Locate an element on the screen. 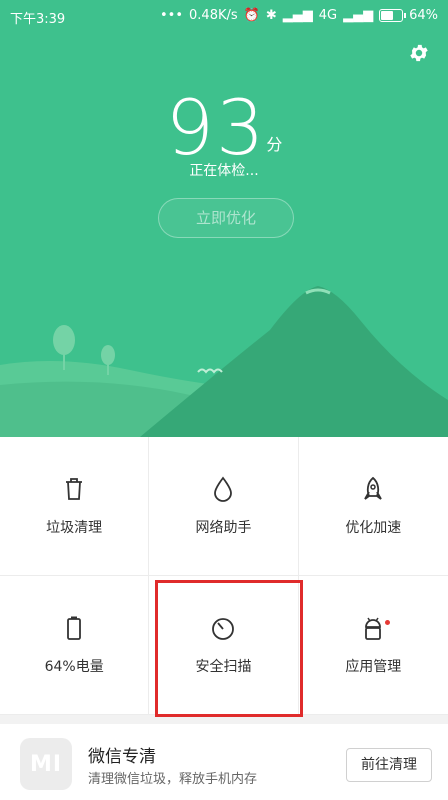 Image resolution: width=448 pixels, height=800 pixels. status-indicators: ••• 0.48K/s ⏰ ✱ ▂▄▆ 4G ▂▄▆ 64% is located at coordinates (299, 15).